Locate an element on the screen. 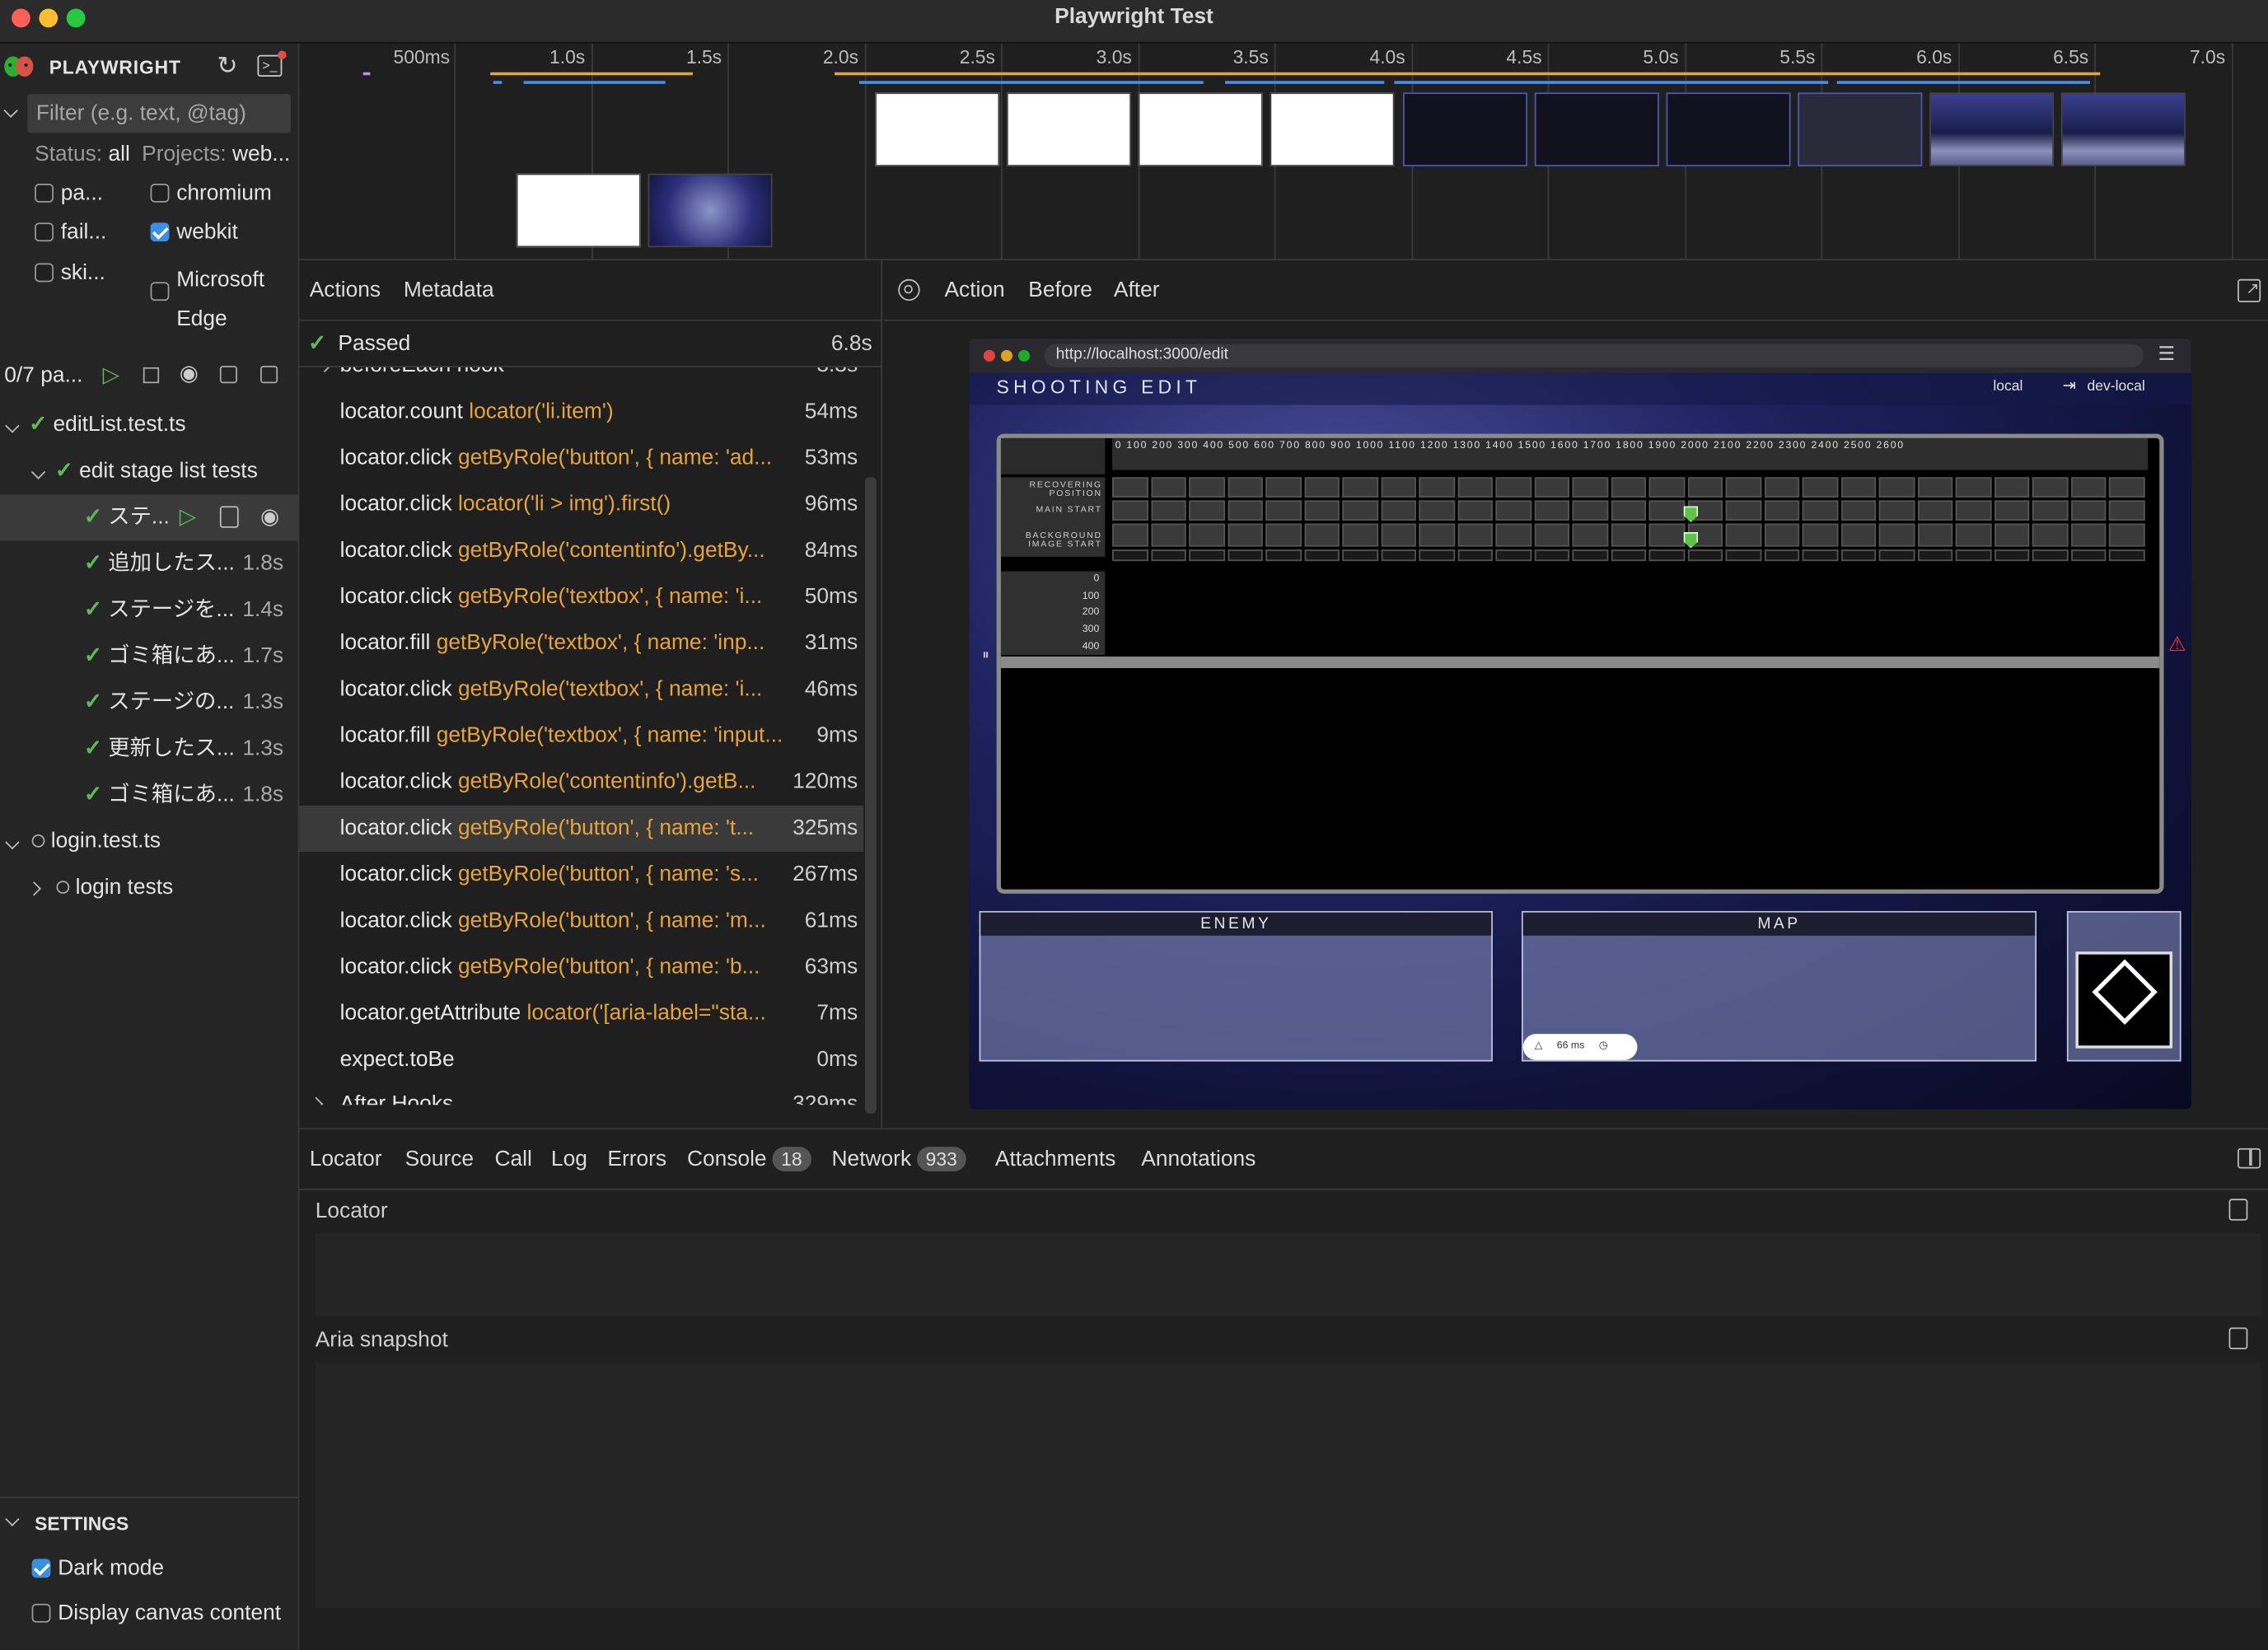  action-row: beforeEach hook 3.3s is located at coordinates (581, 378).